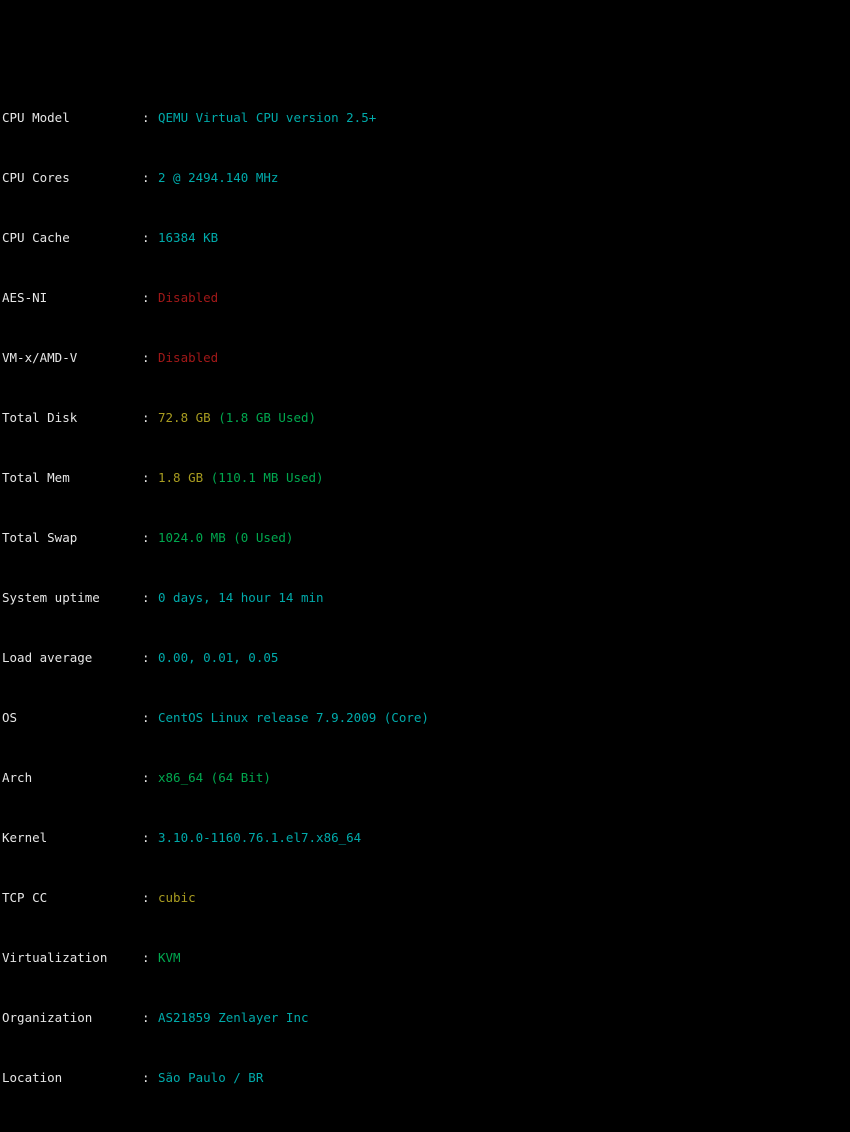 This screenshot has width=850, height=1132. Describe the element at coordinates (267, 477) in the screenshot. I see `info-value-used: (110.1 MB Used)` at that location.